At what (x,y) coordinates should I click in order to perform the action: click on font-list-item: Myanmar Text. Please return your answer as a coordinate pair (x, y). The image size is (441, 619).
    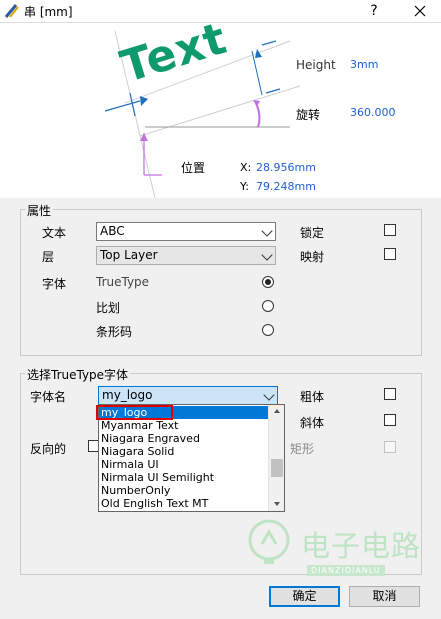
    Looking at the image, I should click on (139, 425).